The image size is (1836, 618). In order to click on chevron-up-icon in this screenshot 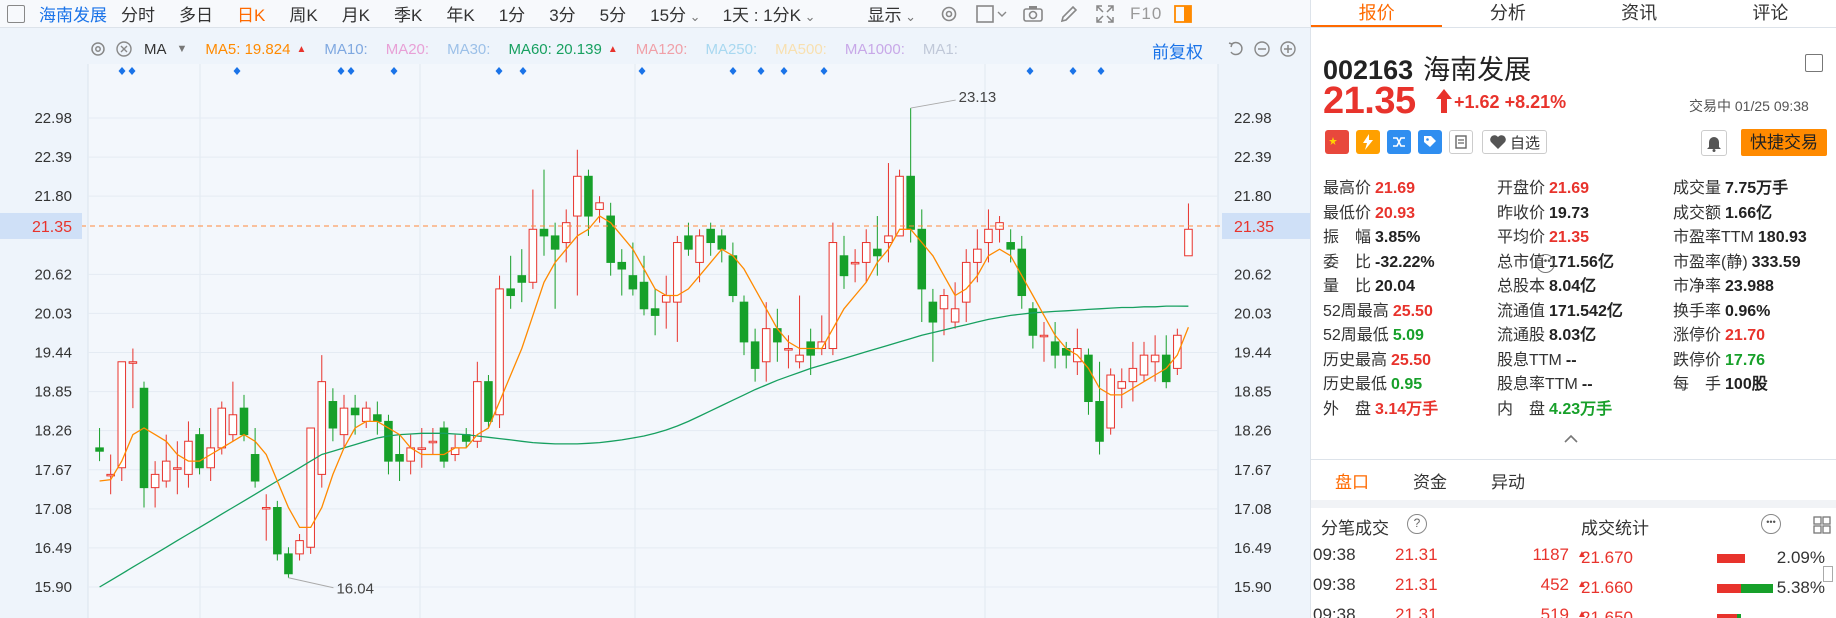, I will do `click(1571, 439)`.